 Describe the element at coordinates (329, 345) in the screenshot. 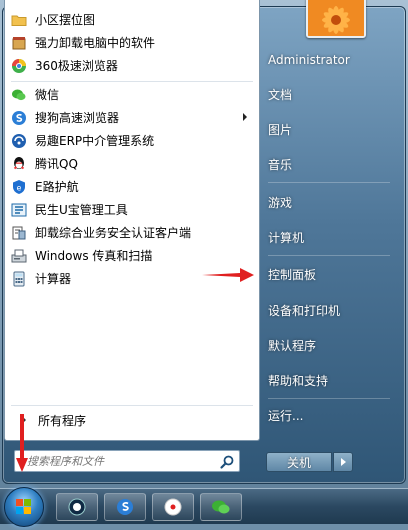

I see `right-item-default-programs: 默认程序` at that location.